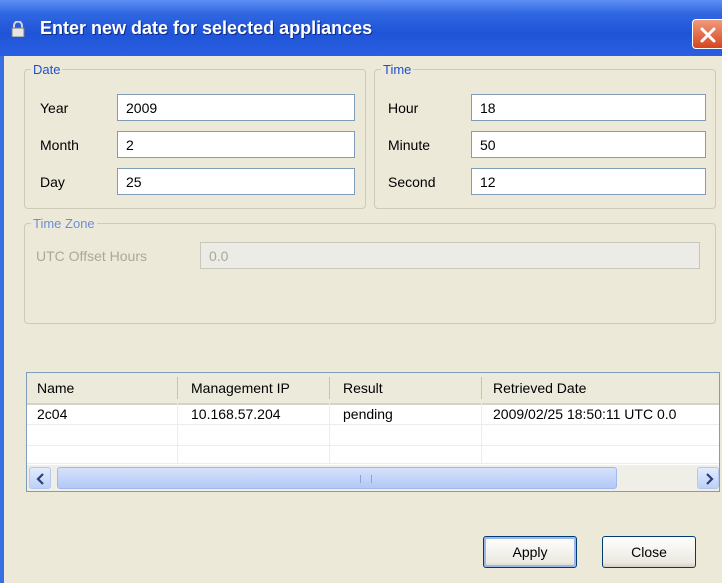  I want to click on day-label: Day, so click(52, 182).